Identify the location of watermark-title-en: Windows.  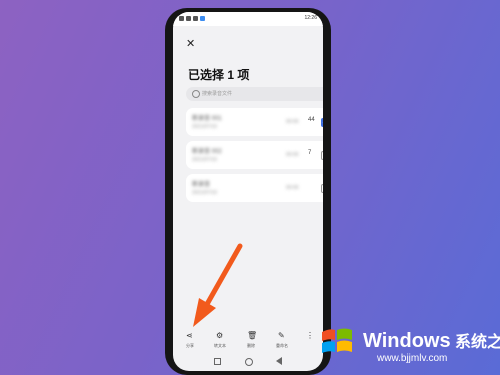
(407, 341).